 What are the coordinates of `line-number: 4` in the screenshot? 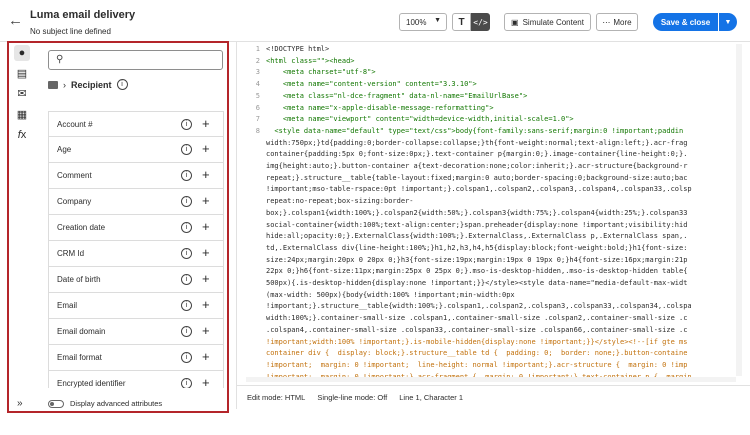 It's located at (257, 84).